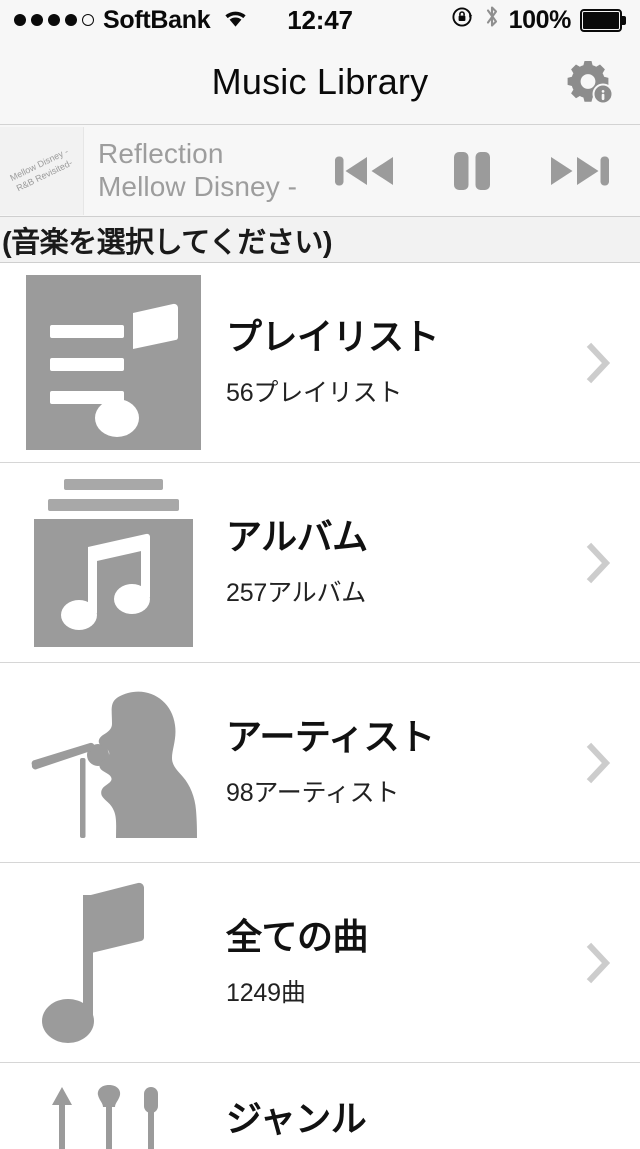 The width and height of the screenshot is (640, 1149). I want to click on list-item-text: ジャンル, so click(433, 1100).